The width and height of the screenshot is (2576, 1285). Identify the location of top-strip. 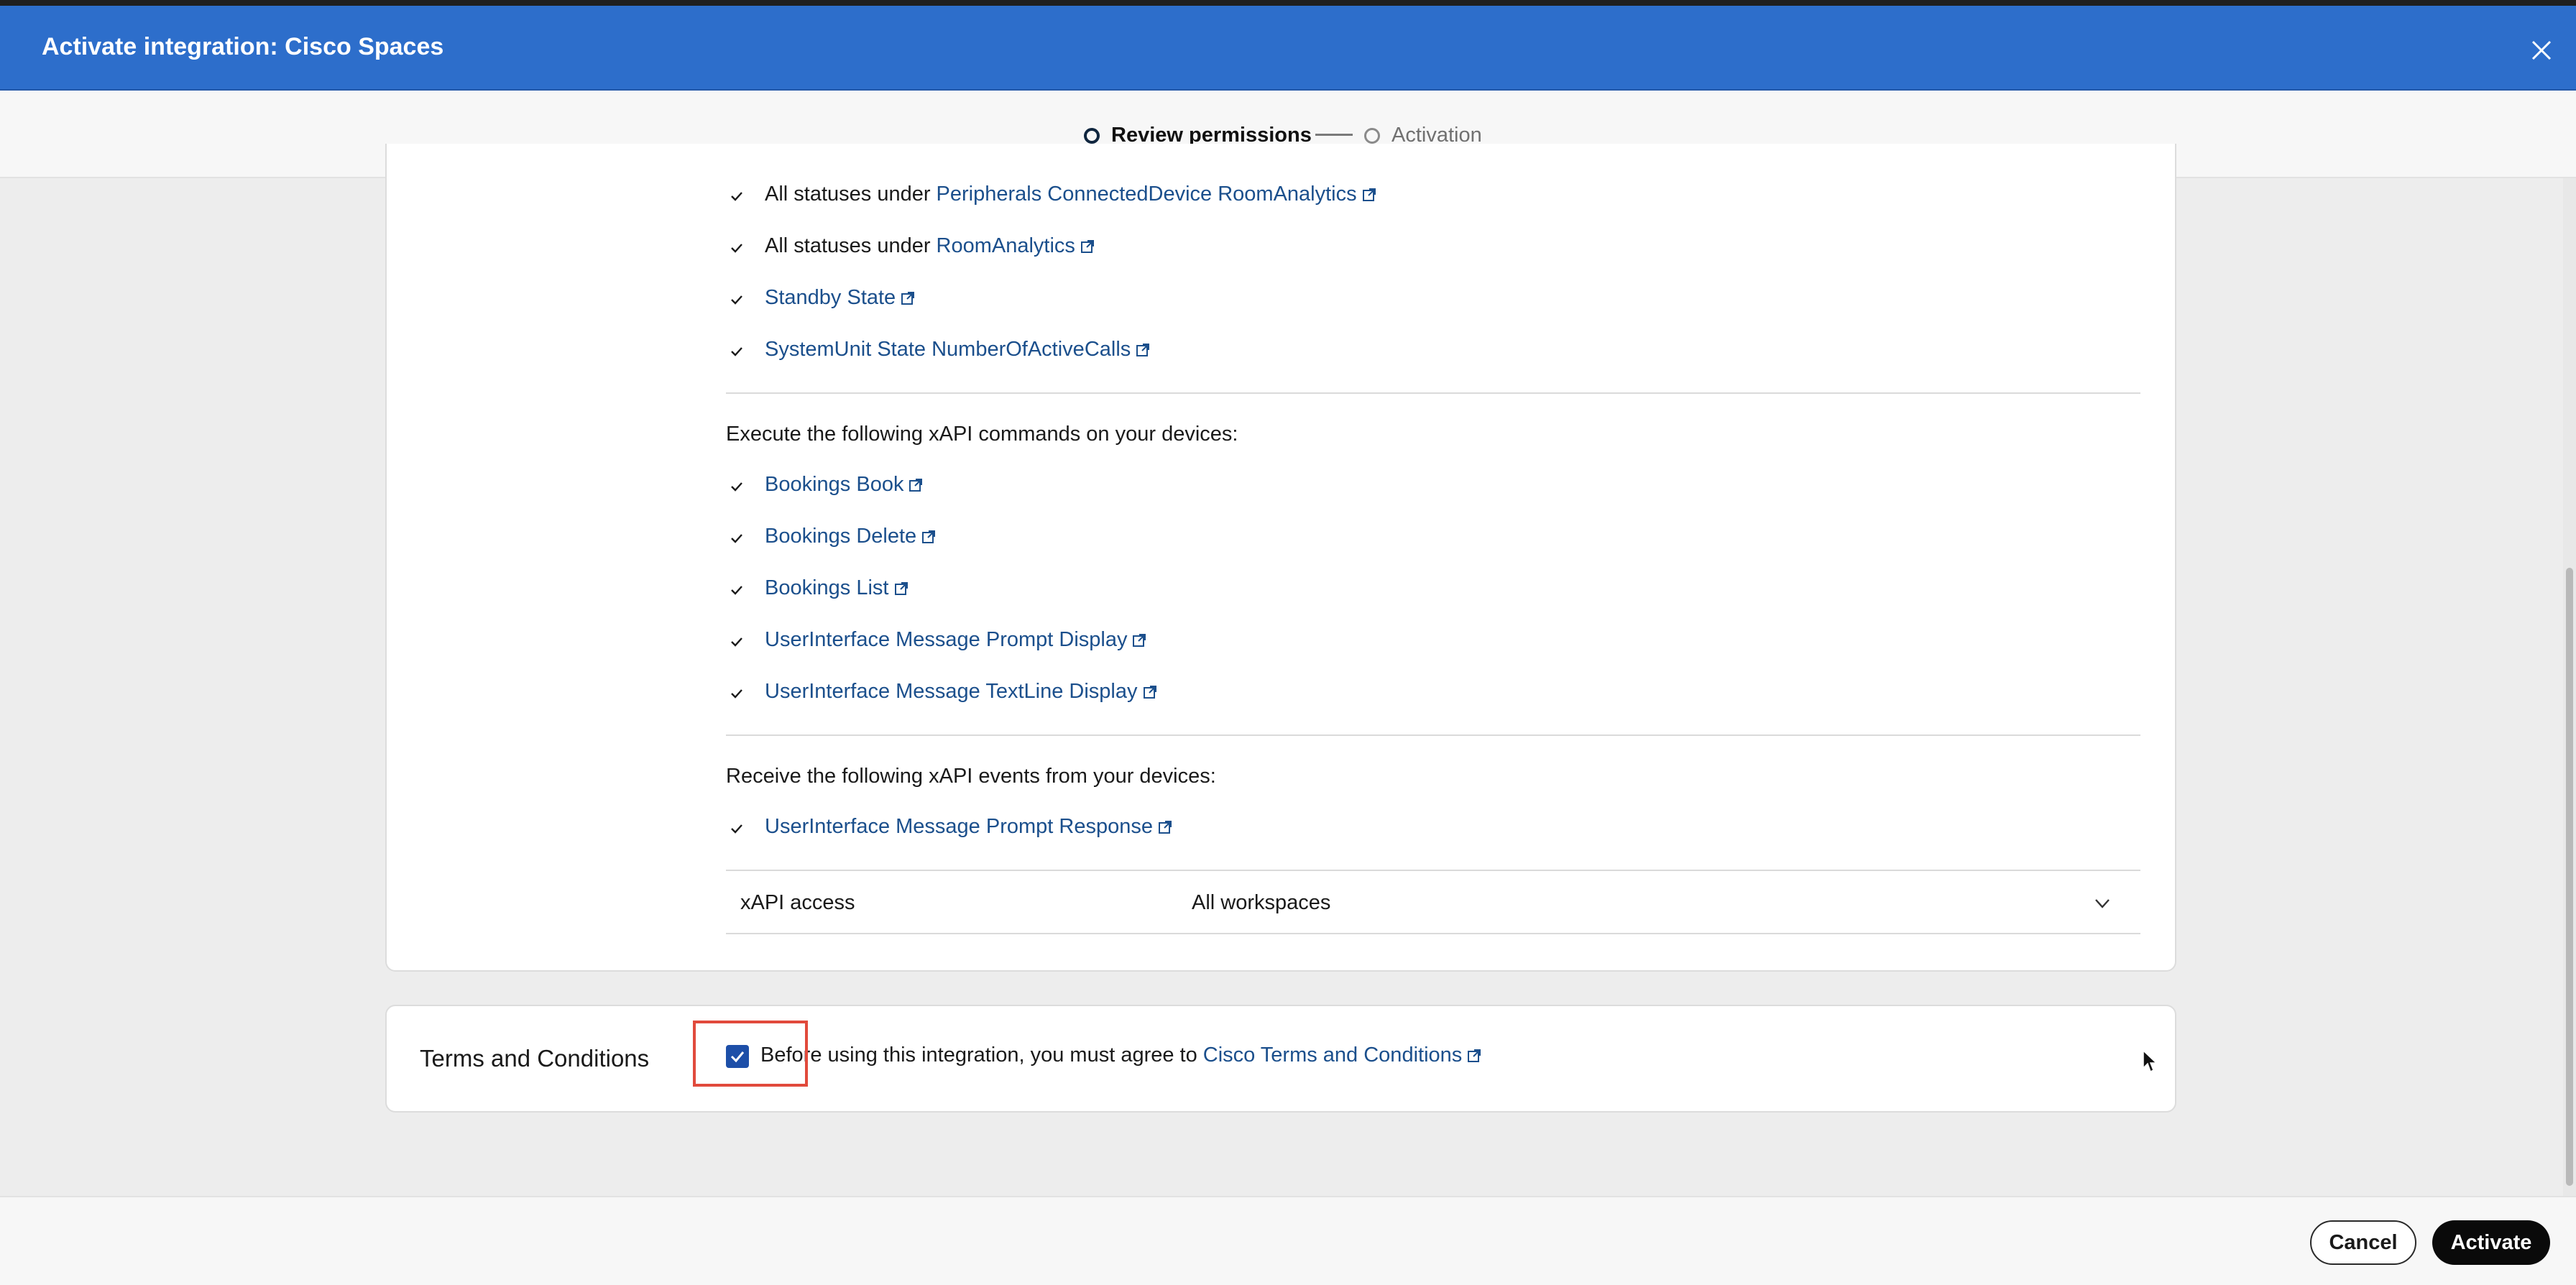
(1288, 3).